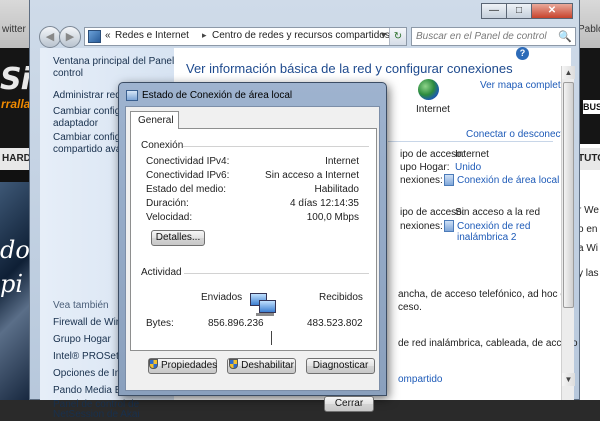 The width and height of the screenshot is (600, 421). What do you see at coordinates (588, 210) in the screenshot?
I see `site-right-text: r We` at bounding box center [588, 210].